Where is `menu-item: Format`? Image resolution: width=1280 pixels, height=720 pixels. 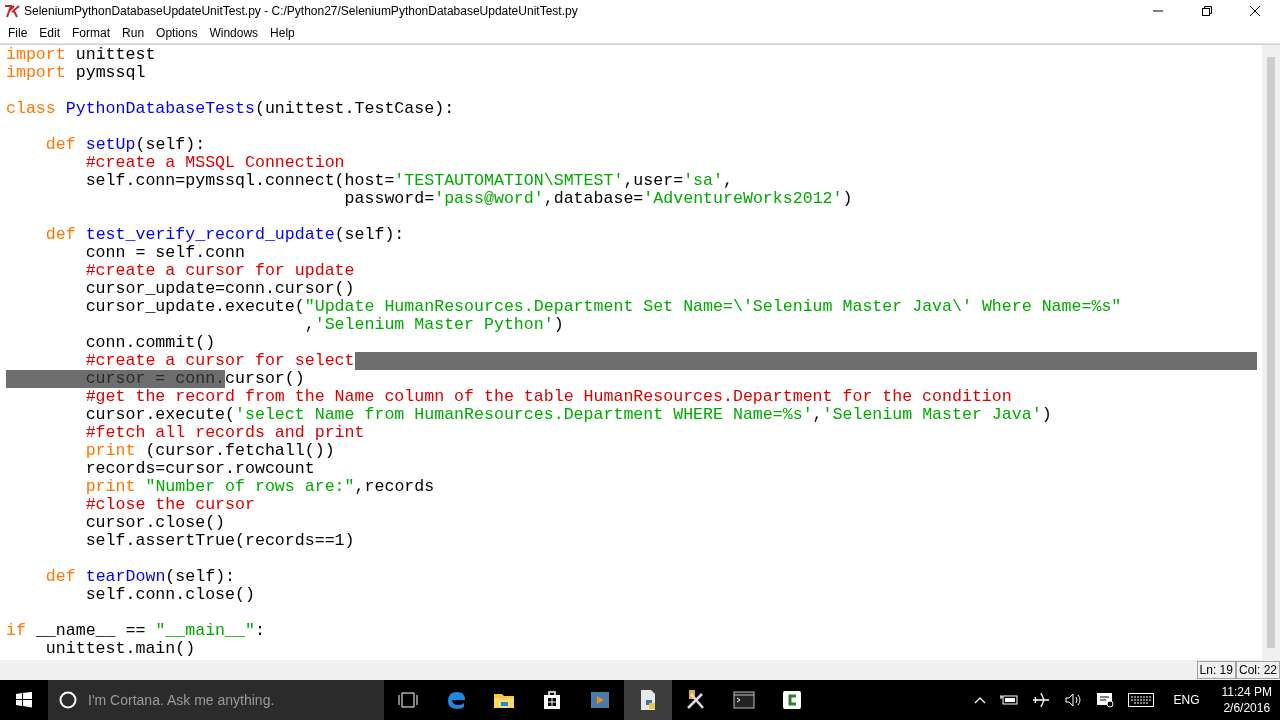 menu-item: Format is located at coordinates (91, 32).